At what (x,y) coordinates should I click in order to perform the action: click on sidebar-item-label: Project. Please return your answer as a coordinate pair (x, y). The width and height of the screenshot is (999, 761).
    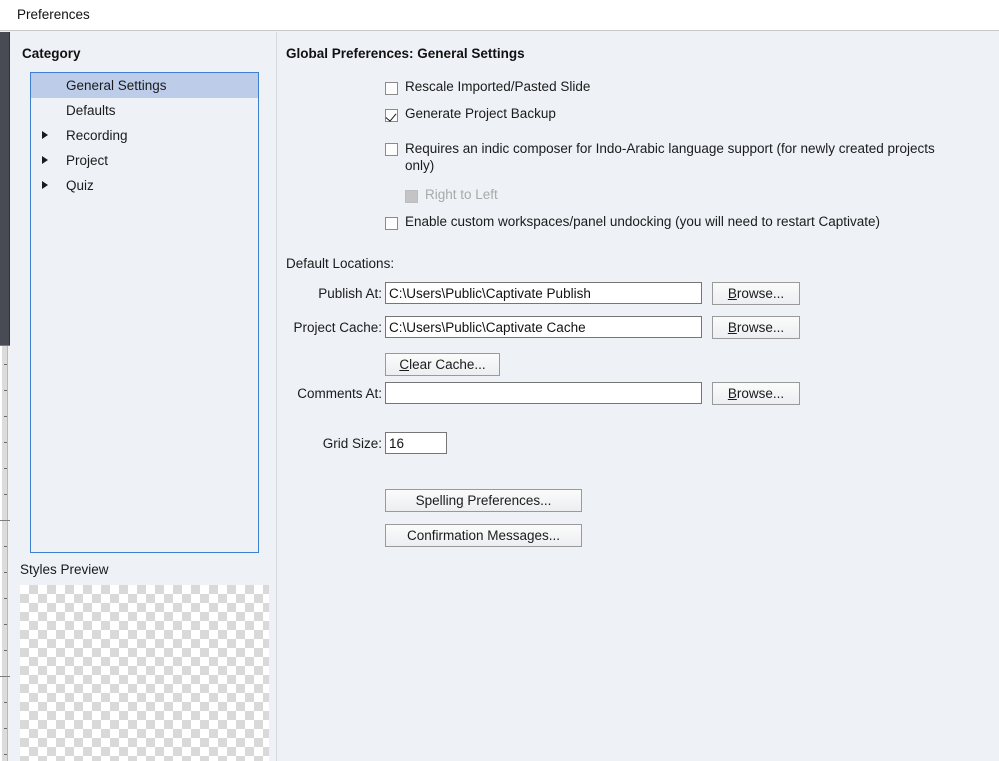
    Looking at the image, I should click on (87, 160).